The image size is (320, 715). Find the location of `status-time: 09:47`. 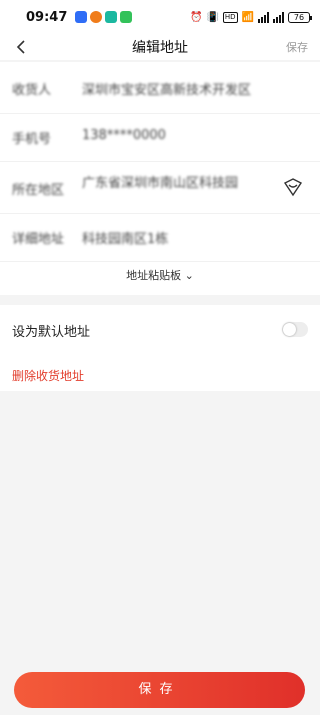

status-time: 09:47 is located at coordinates (47, 17).